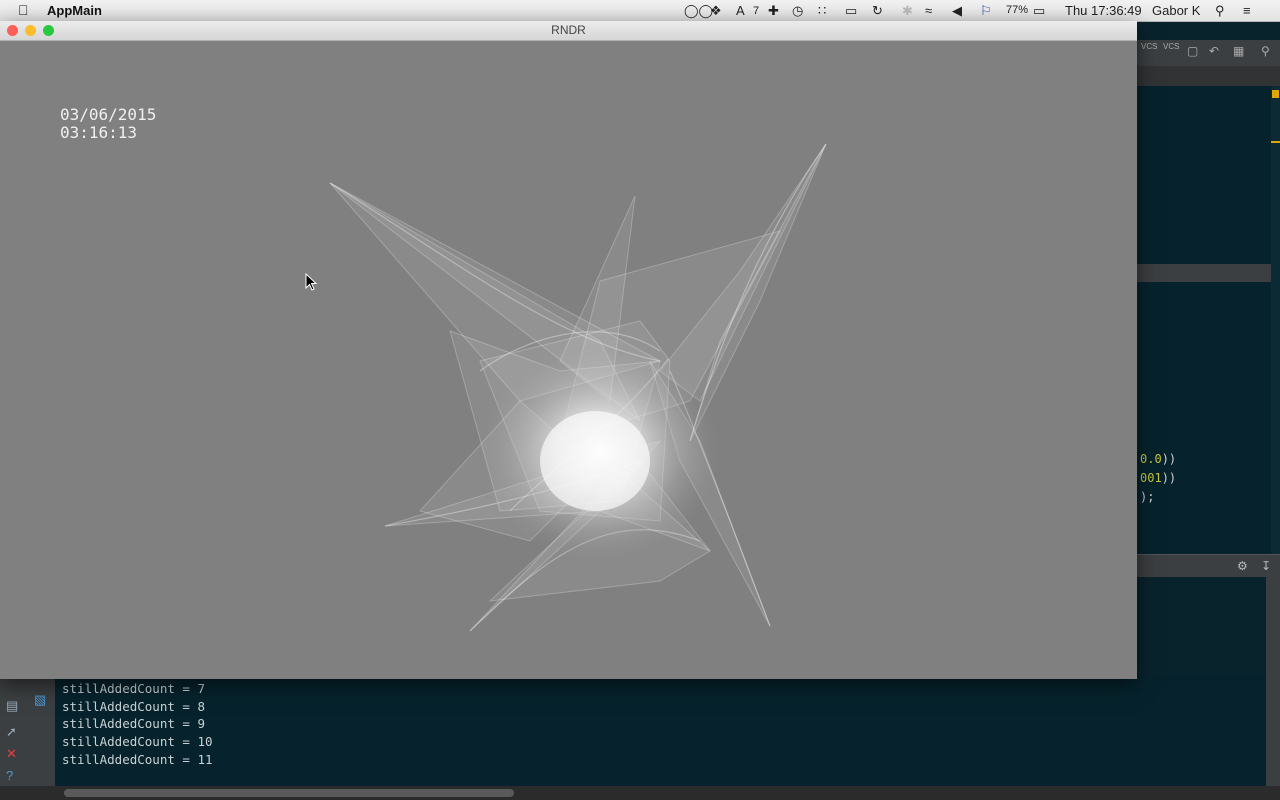 The image size is (1280, 800). I want to click on console-line: stillAddedCount = 8, so click(133, 706).